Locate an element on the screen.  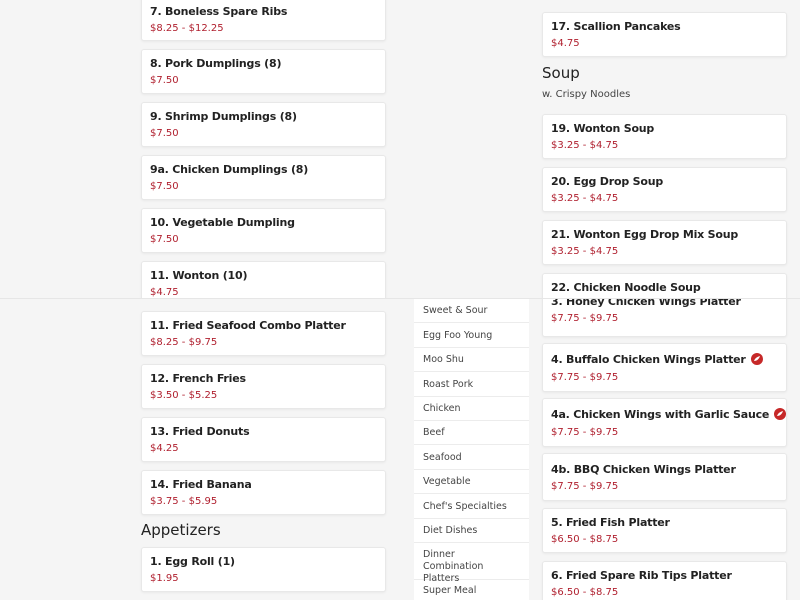
category-nav-item: Egg Foo Young is located at coordinates (471, 336).